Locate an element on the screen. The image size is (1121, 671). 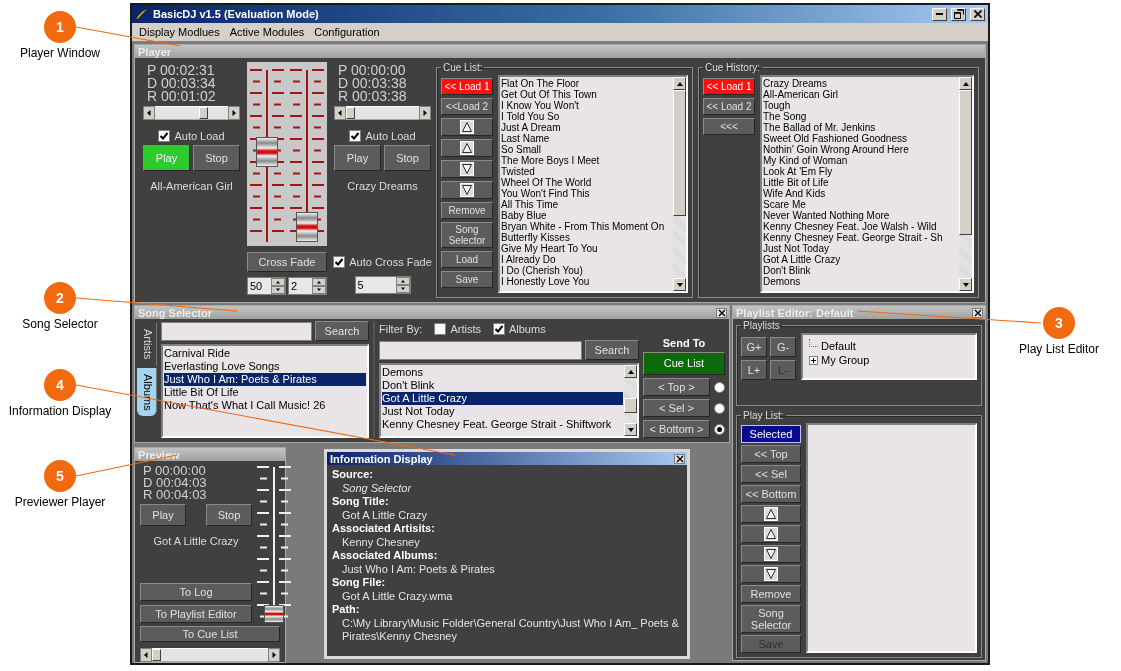
expand-icon is located at coordinates (813, 360).